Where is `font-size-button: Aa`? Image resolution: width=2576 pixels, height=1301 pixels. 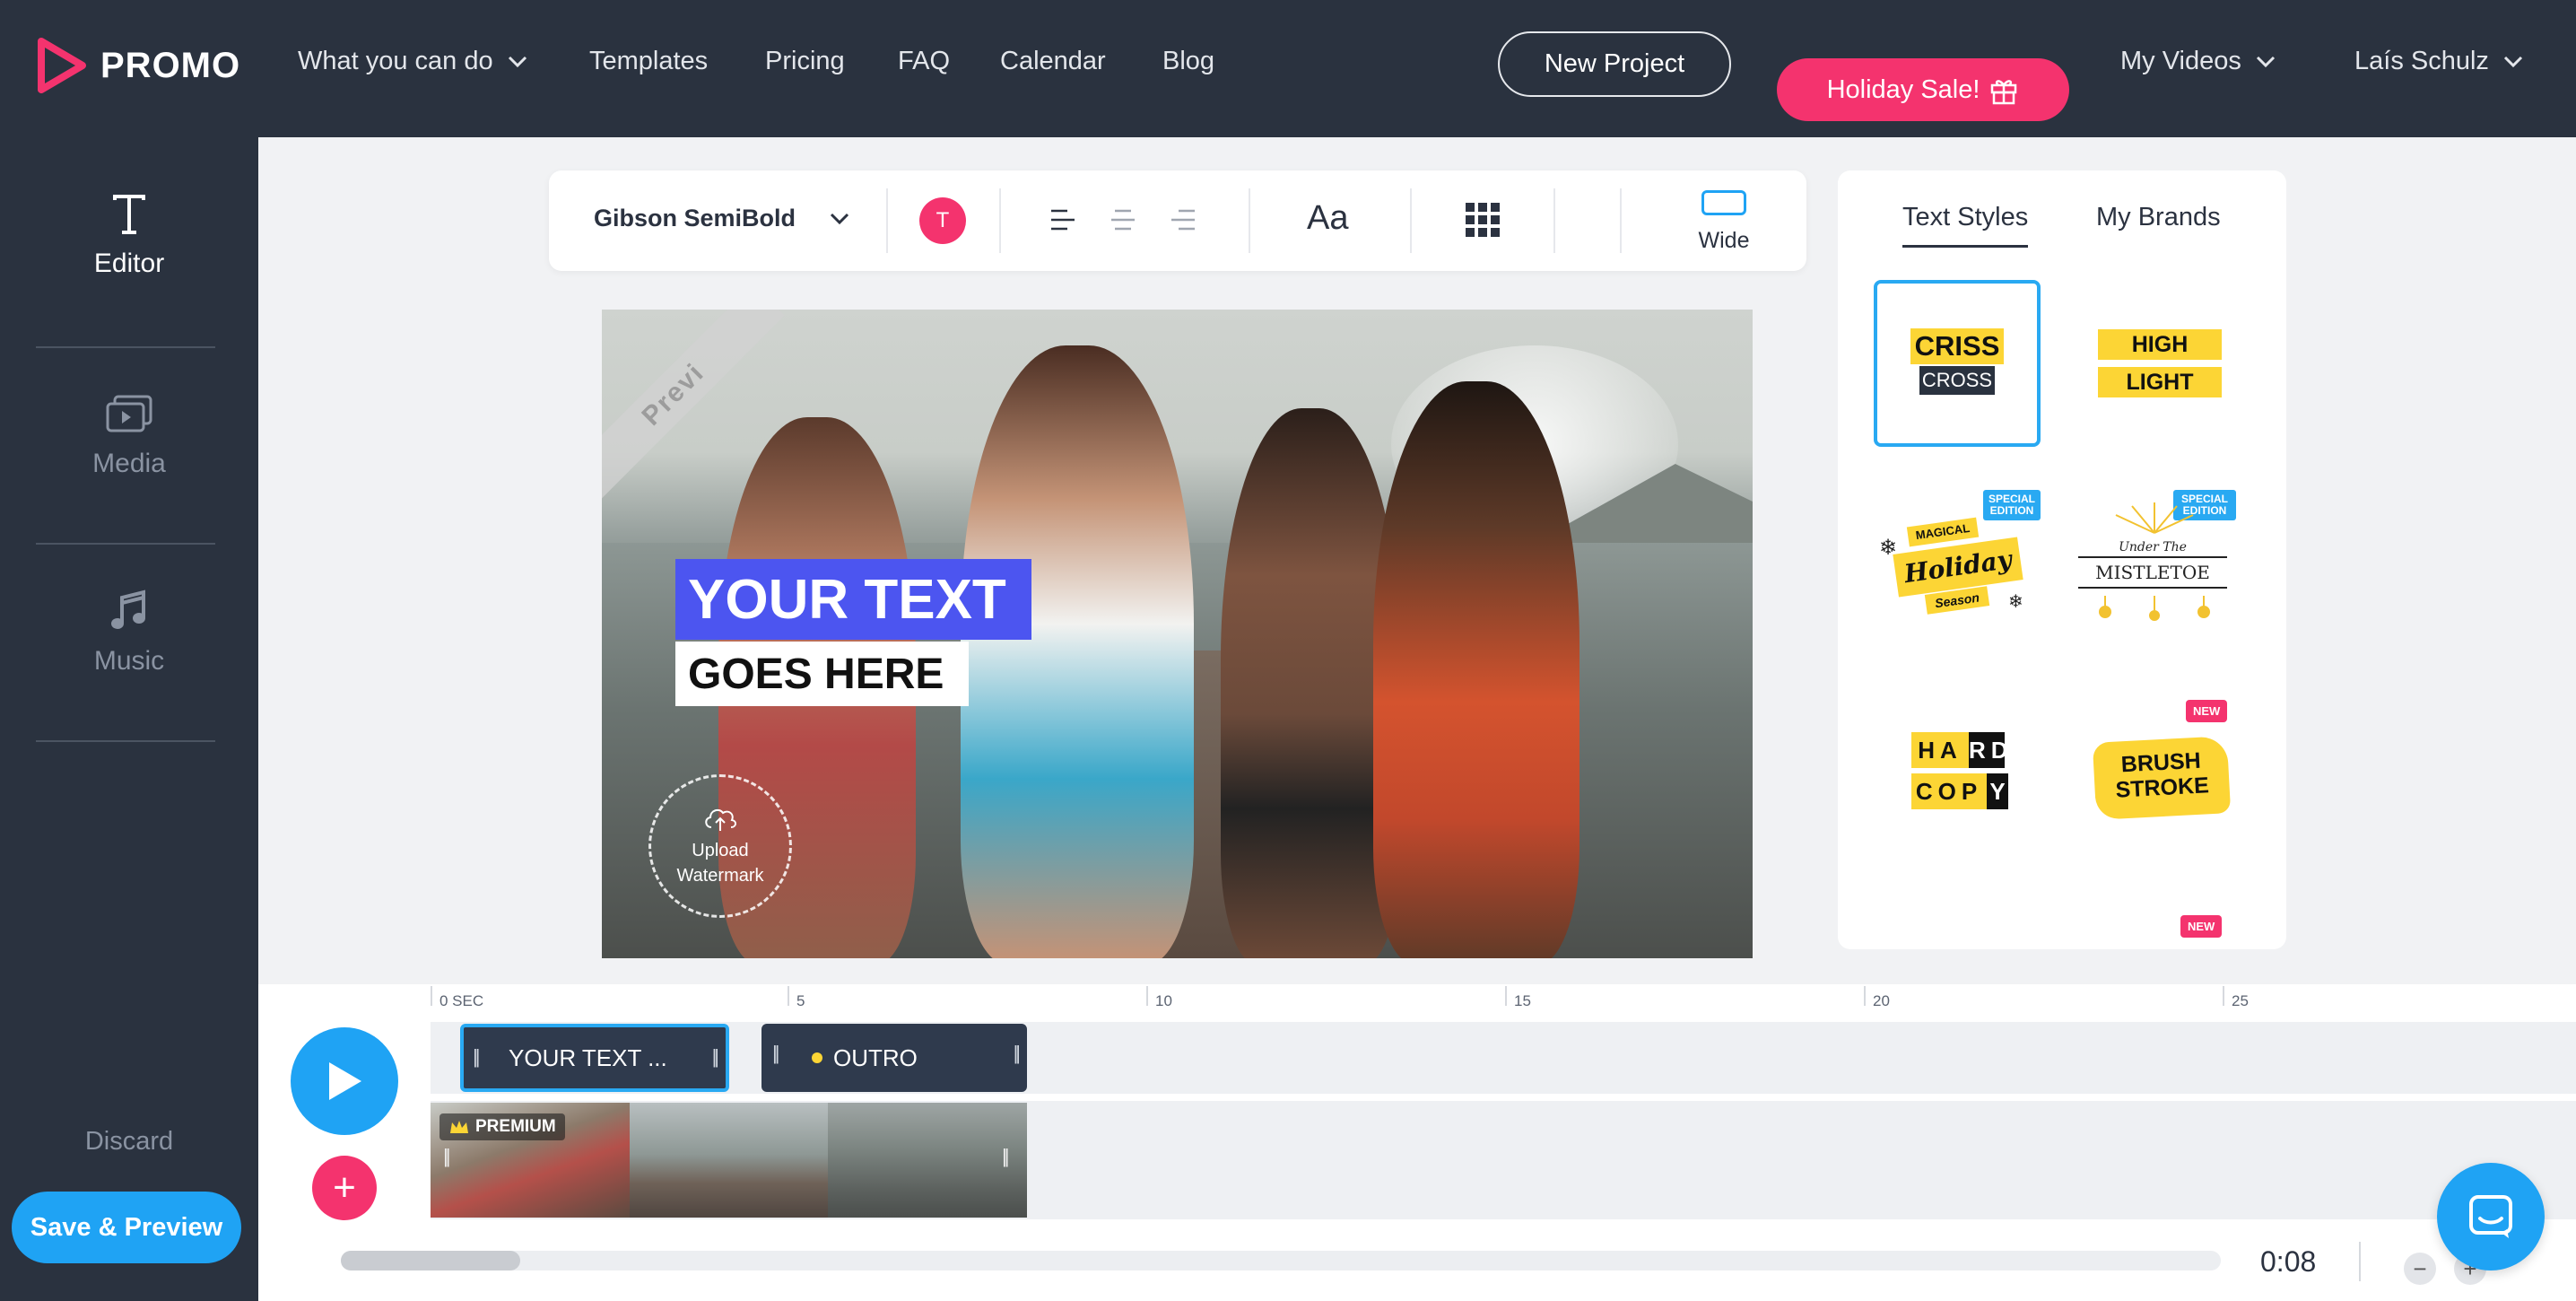
font-size-button: Aa is located at coordinates (1327, 218).